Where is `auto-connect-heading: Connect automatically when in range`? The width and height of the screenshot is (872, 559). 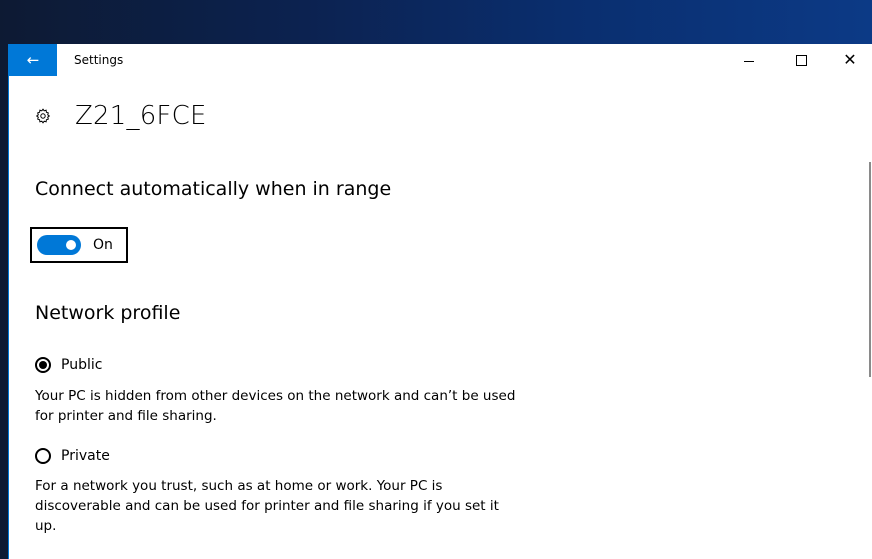 auto-connect-heading: Connect automatically when in range is located at coordinates (213, 189).